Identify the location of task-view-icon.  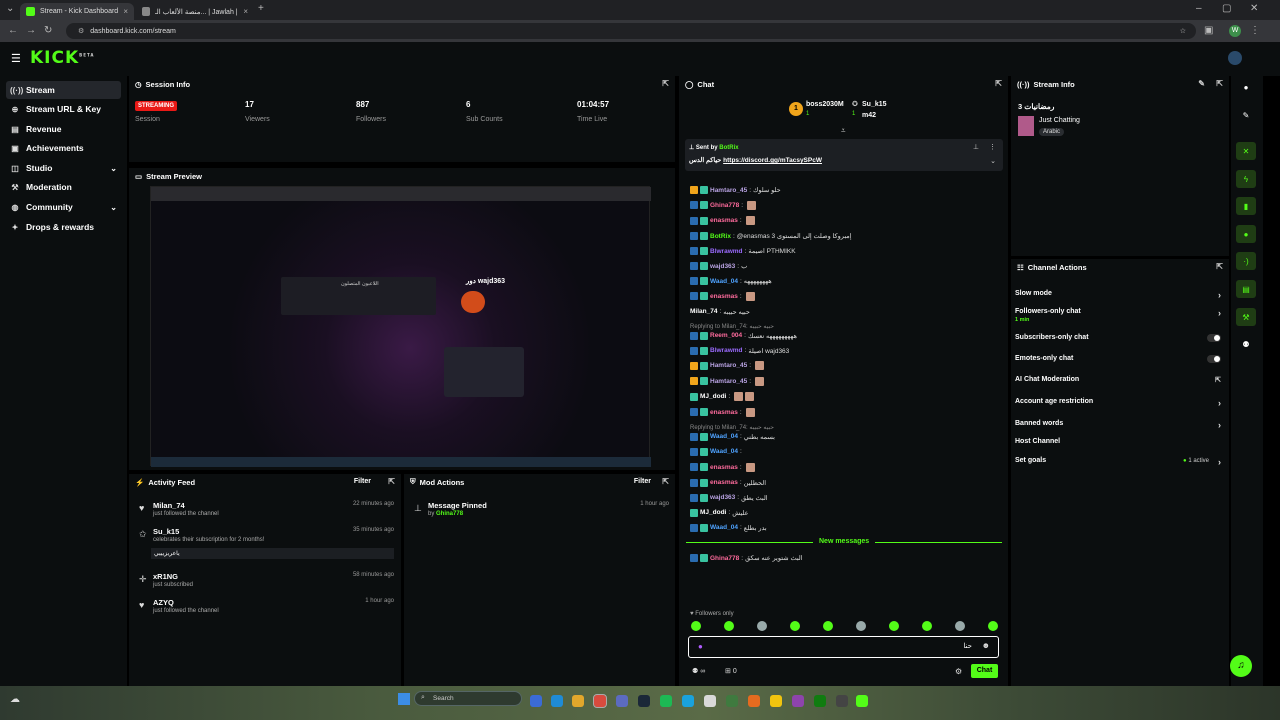
(536, 701).